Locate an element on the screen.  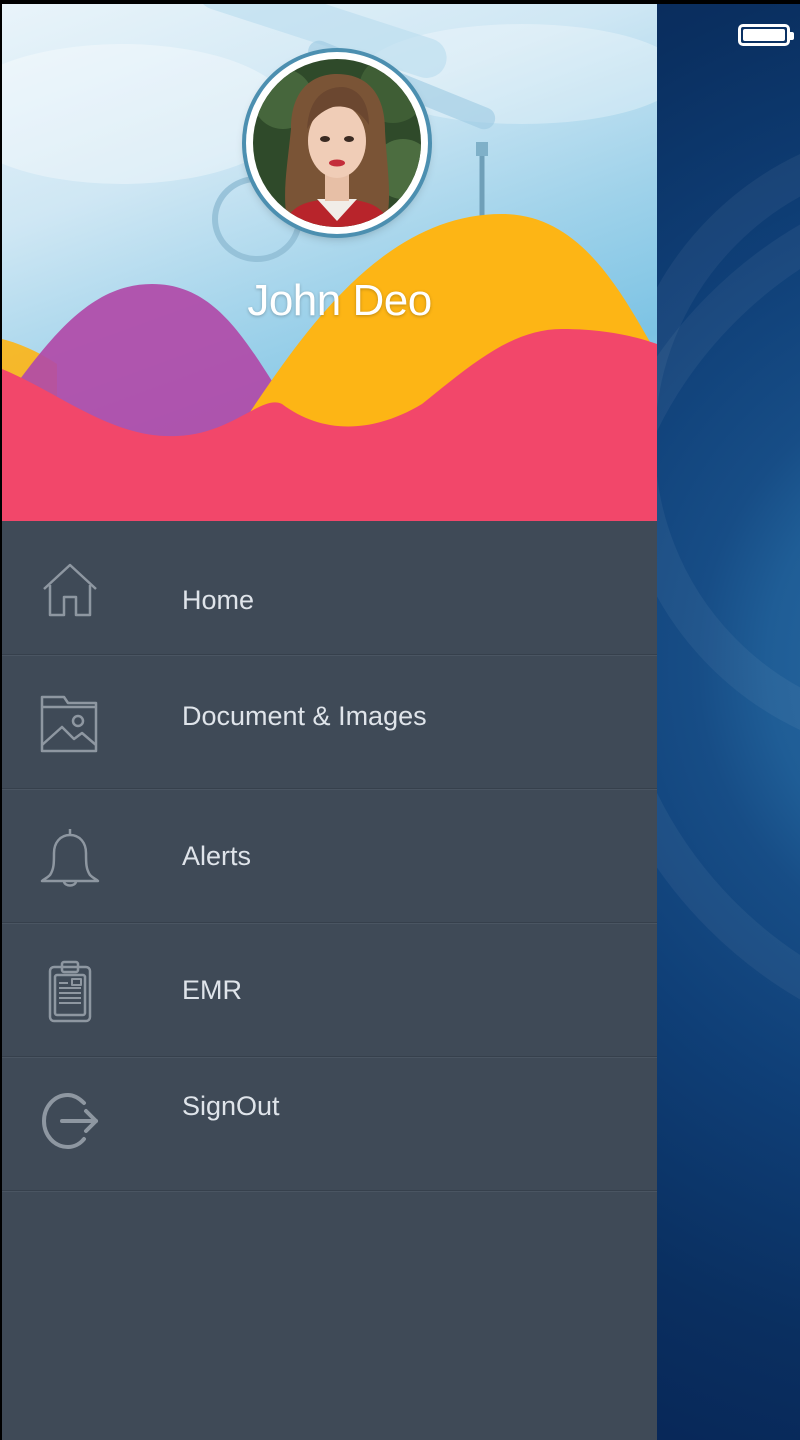
menu-item-label: Home is located at coordinates (218, 600).